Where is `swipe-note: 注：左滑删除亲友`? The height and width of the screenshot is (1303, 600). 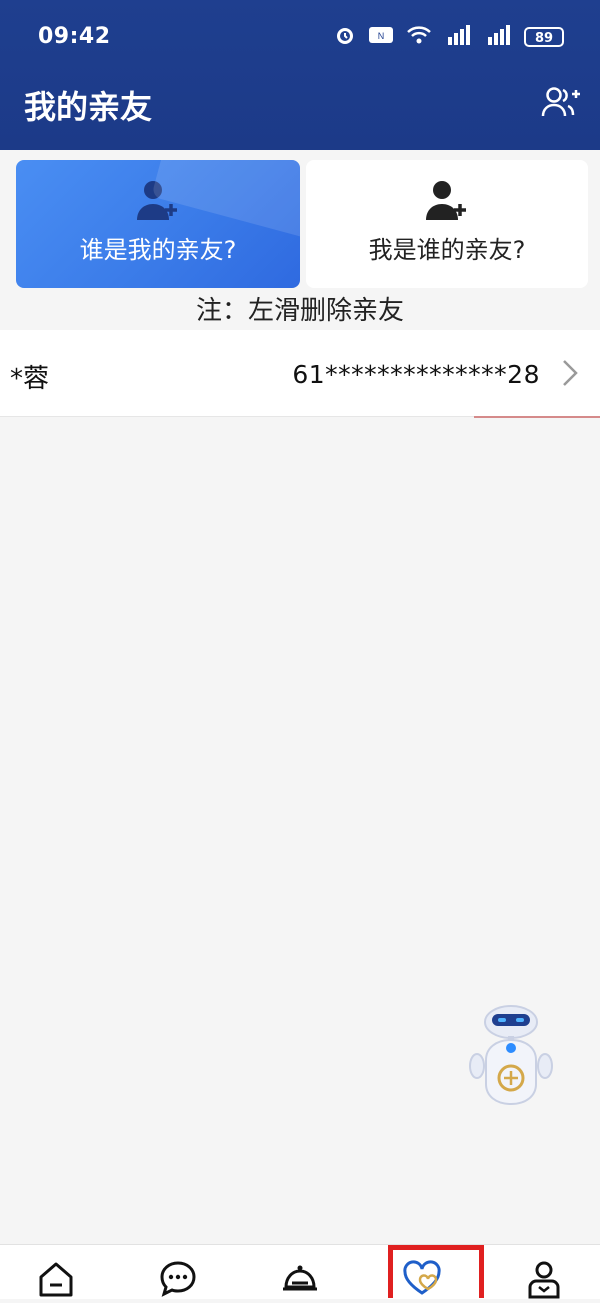 swipe-note: 注：左滑删除亲友 is located at coordinates (299, 311).